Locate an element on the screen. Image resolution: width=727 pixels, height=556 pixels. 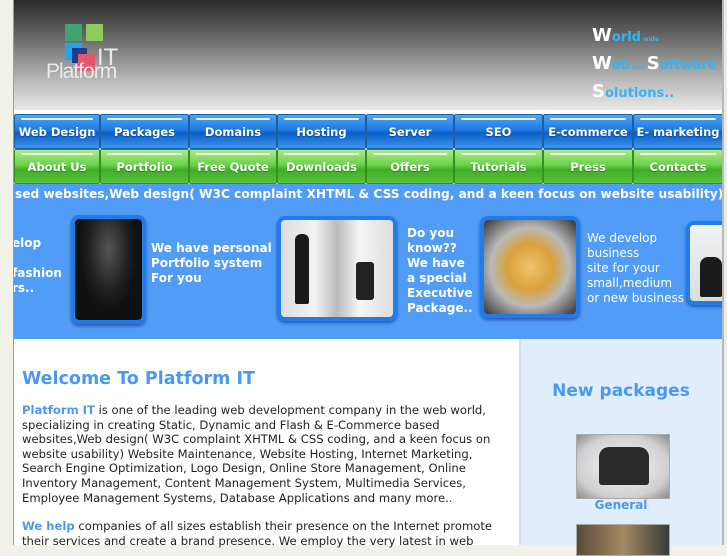
executive-photo is located at coordinates (337, 268).